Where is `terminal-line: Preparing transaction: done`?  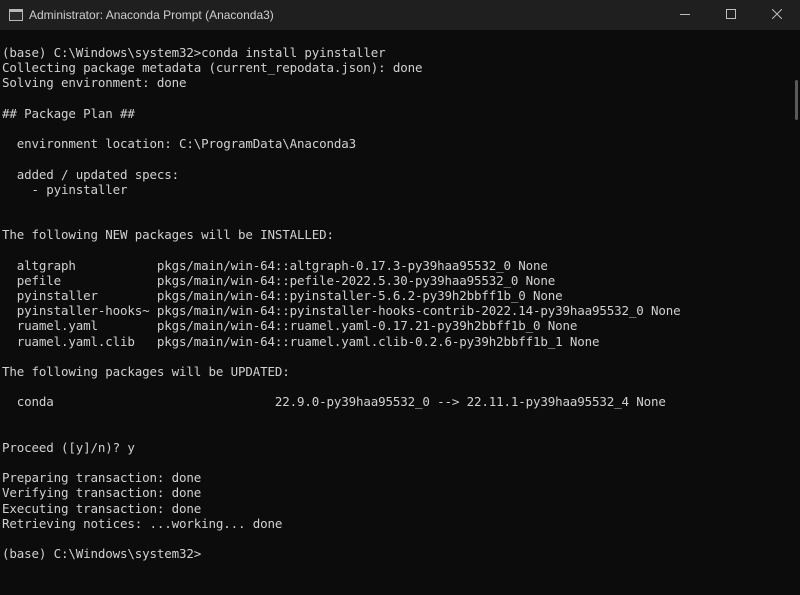
terminal-line: Preparing transaction: done is located at coordinates (102, 478).